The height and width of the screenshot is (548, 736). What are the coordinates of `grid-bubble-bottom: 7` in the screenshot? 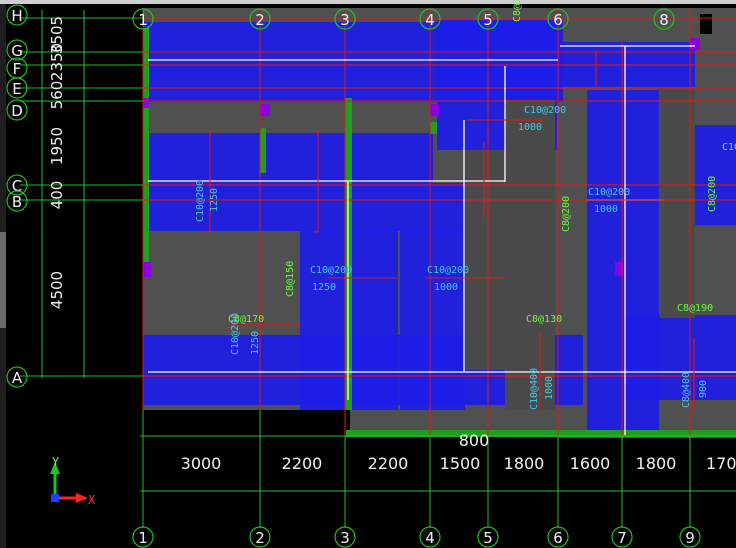 It's located at (622, 537).